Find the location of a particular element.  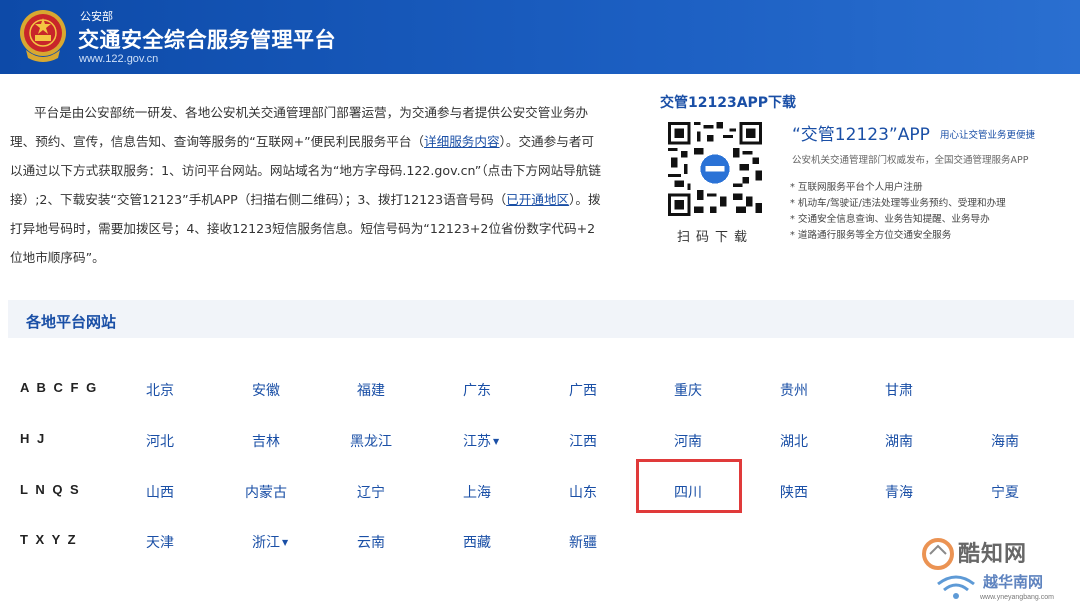

province-link-jiangxi: 江西 is located at coordinates (583, 441).